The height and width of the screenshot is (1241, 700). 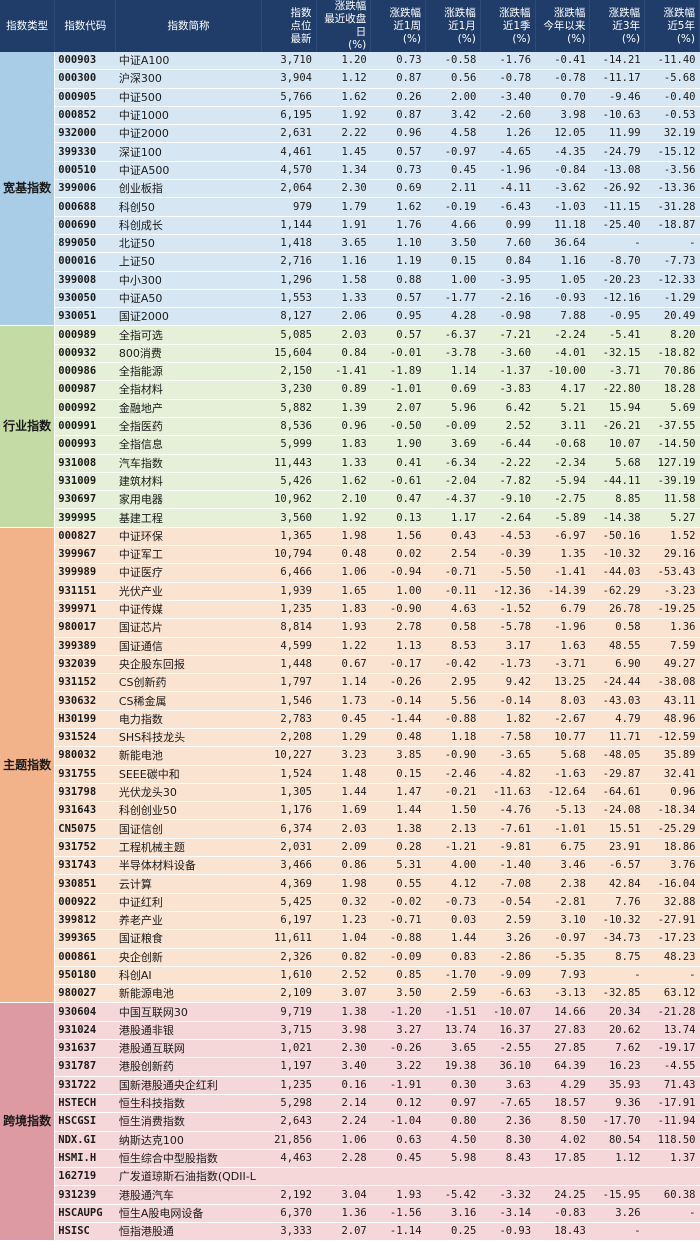 What do you see at coordinates (288, 646) in the screenshot?
I see `cell-value: 4,599` at bounding box center [288, 646].